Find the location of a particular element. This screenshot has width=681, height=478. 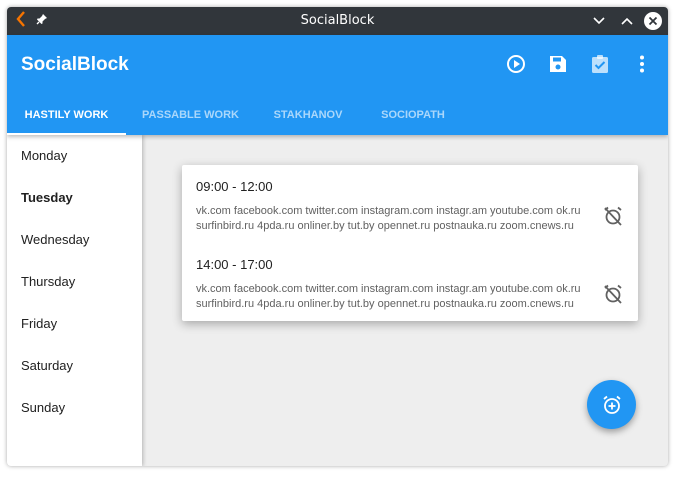

minimize-button is located at coordinates (599, 21).